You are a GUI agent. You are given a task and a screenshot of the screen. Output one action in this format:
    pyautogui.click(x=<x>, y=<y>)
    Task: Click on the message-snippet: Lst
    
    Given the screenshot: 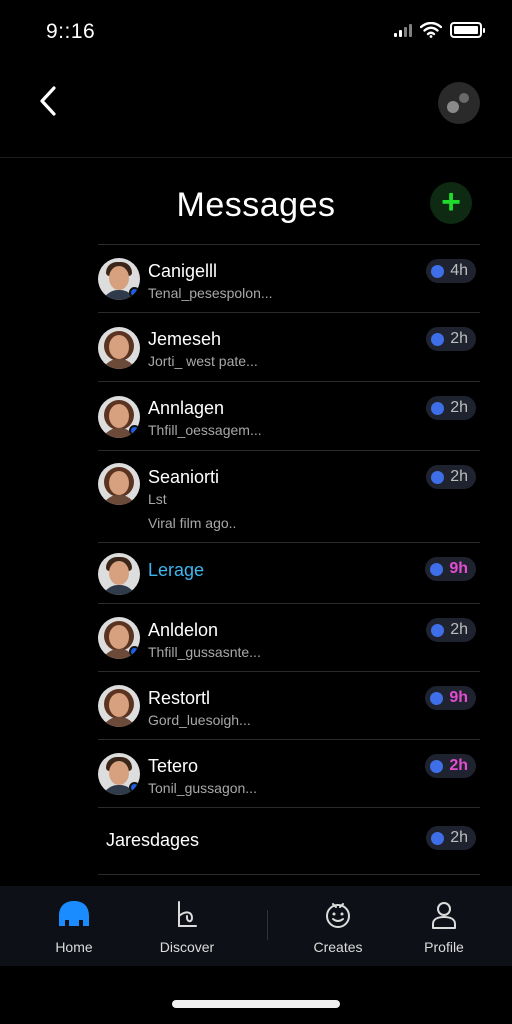 What is the action you would take?
    pyautogui.click(x=157, y=499)
    